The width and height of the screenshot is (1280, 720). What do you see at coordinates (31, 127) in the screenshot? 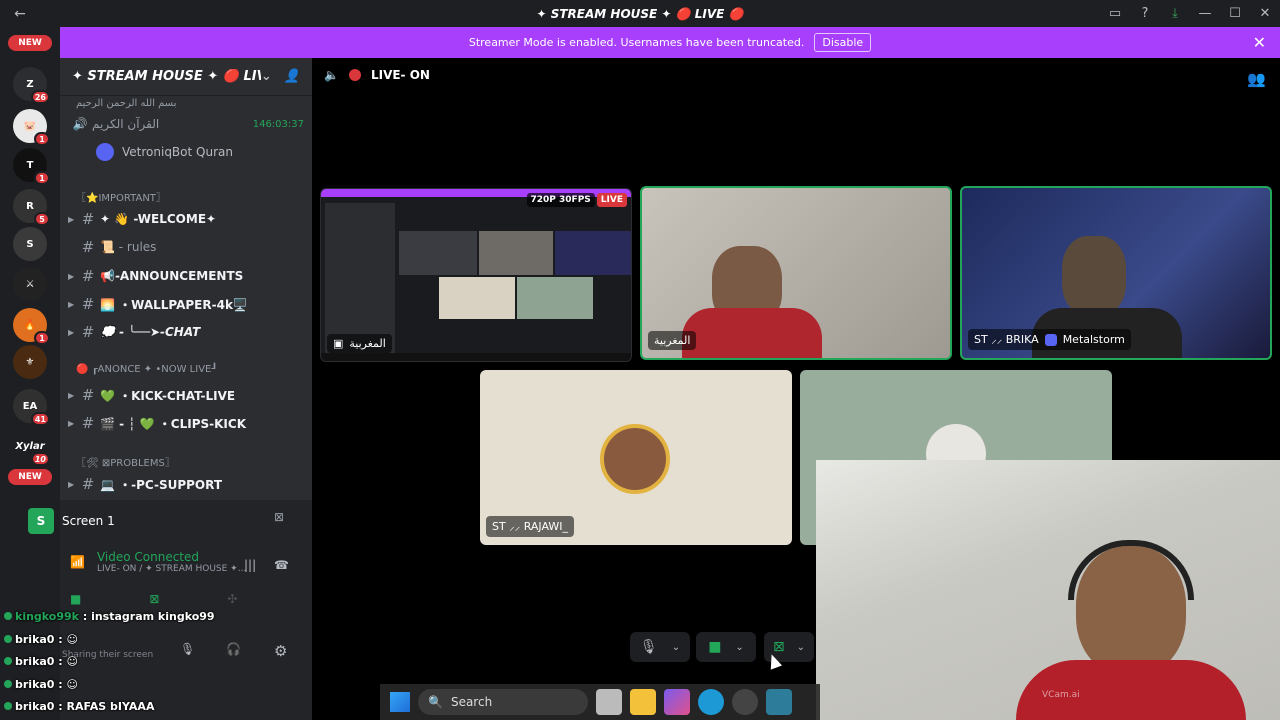
I see `server-icon-2: 🐷 1` at bounding box center [31, 127].